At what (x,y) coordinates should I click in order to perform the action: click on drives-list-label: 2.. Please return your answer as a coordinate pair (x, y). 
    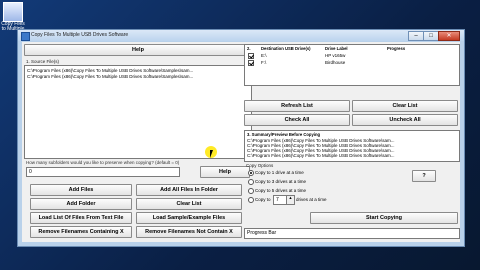
    Looking at the image, I should click on (249, 48).